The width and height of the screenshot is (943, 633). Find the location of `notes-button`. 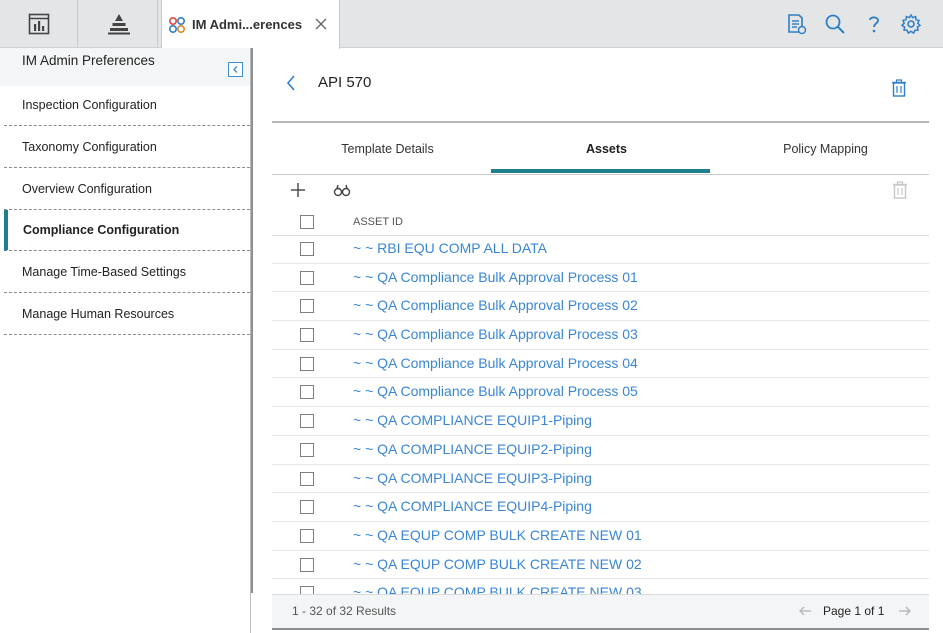

notes-button is located at coordinates (796, 24).